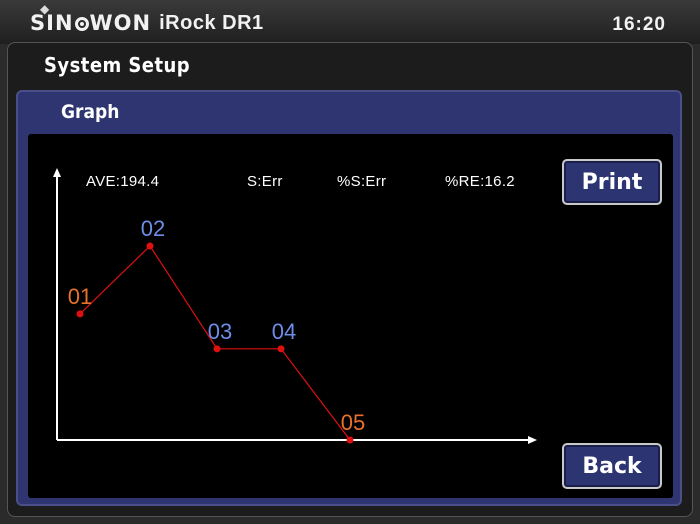 The width and height of the screenshot is (700, 524). Describe the element at coordinates (532, 440) in the screenshot. I see `x-axis-arrow` at that location.